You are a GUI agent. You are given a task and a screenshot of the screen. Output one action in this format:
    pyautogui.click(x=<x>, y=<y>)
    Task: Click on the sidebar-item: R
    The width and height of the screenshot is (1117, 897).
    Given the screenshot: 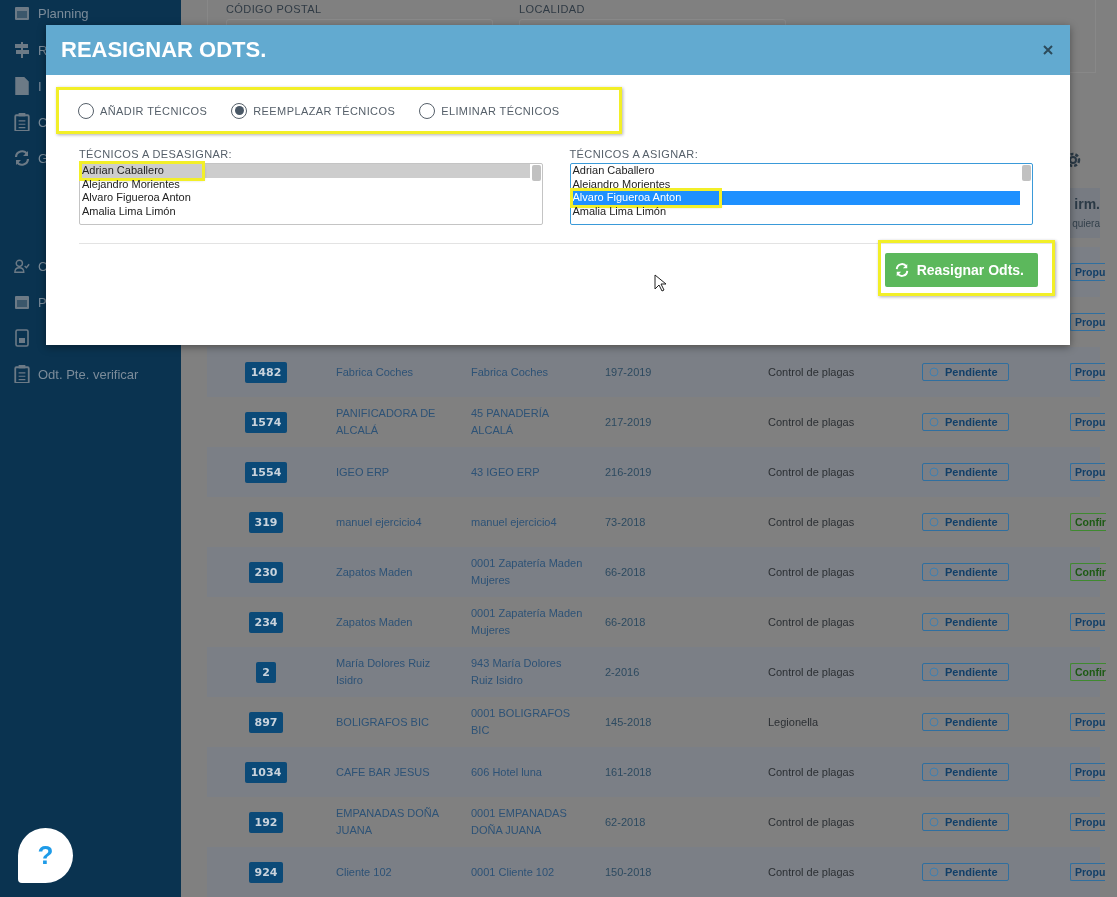 What is the action you would take?
    pyautogui.click(x=43, y=50)
    